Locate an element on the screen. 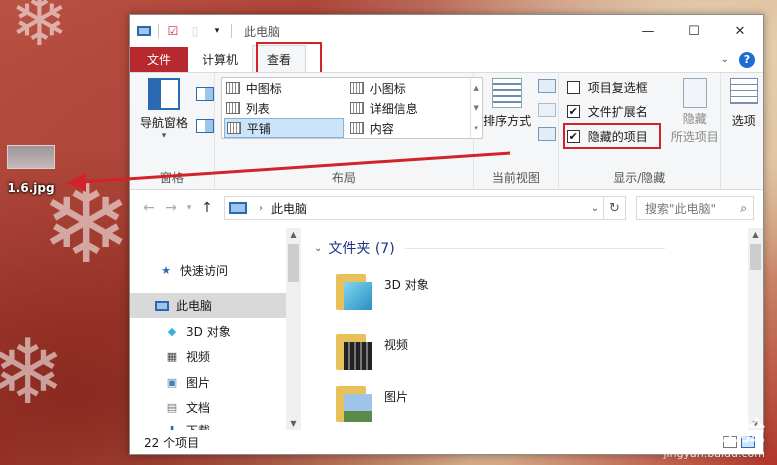 The image size is (777, 465). navigation-pane: ★快速访问 此电脑 ◆3D 对象 ▦视频 ▣图片 ▤文档 ⬇下载 ▲ ▼ is located at coordinates (216, 333).